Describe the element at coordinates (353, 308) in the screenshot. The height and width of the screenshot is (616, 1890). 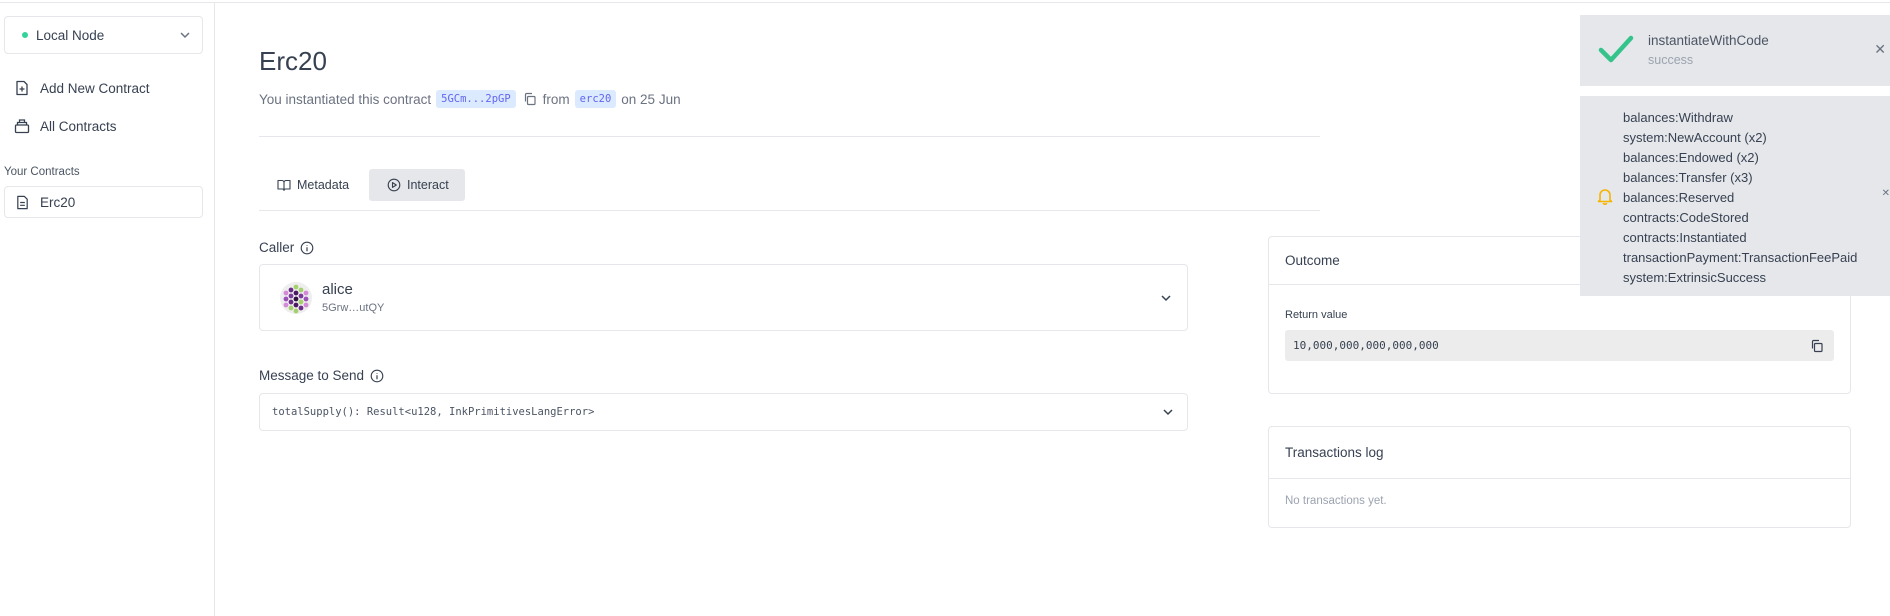
I see `caller-address: 5Grw…utQY` at that location.